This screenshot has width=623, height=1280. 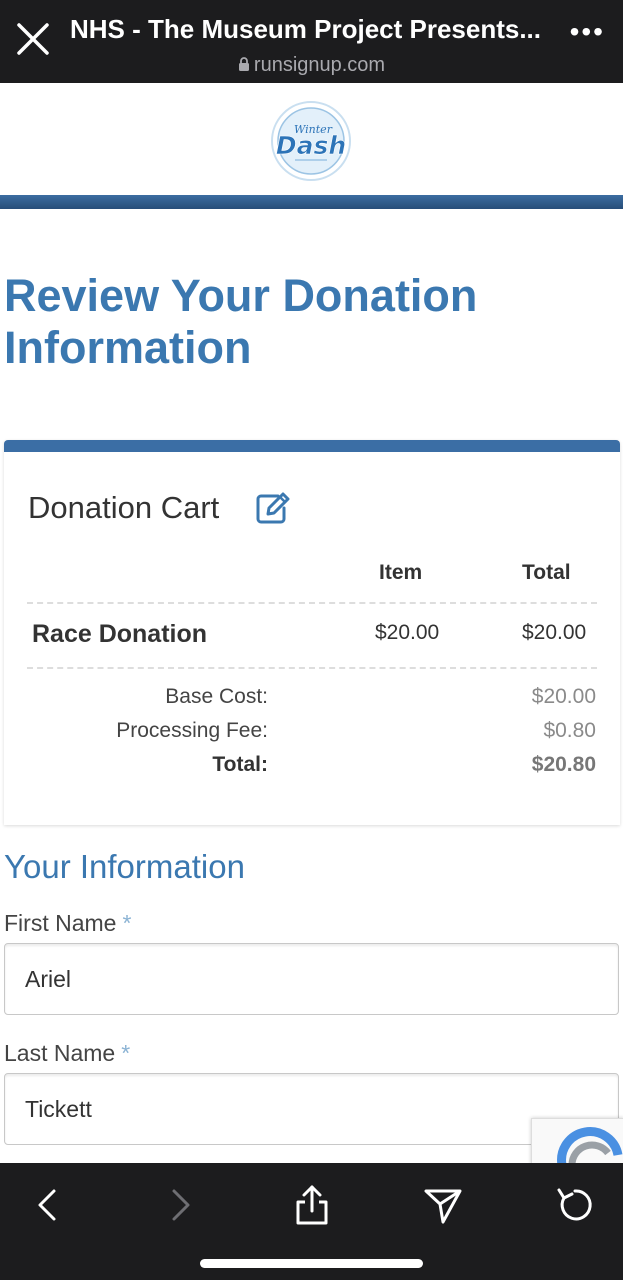 I want to click on forward-icon, so click(x=180, y=1205).